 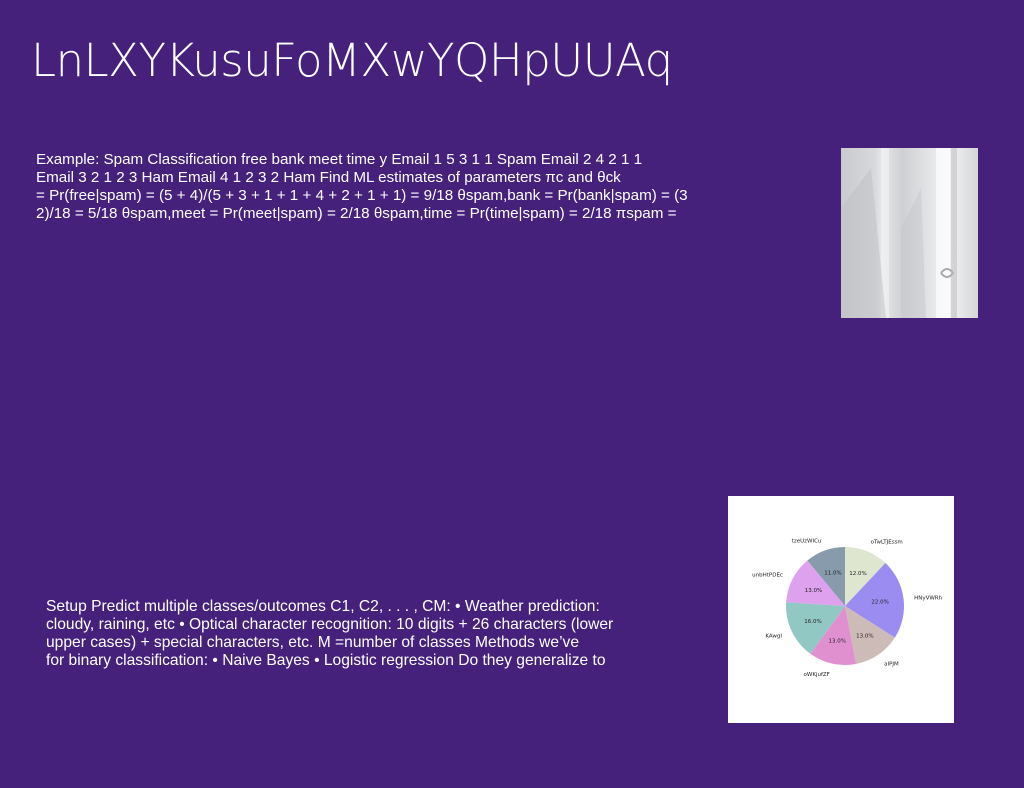 What do you see at coordinates (773, 637) in the screenshot?
I see `slice-category-label: KAwgI` at bounding box center [773, 637].